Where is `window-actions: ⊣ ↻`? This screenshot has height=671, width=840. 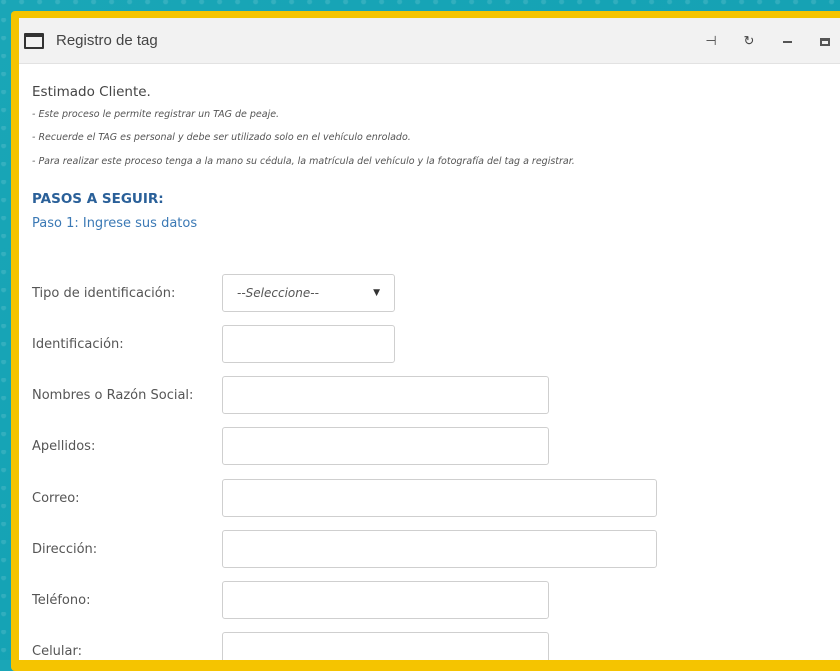
window-actions: ⊣ ↻ is located at coordinates (768, 40).